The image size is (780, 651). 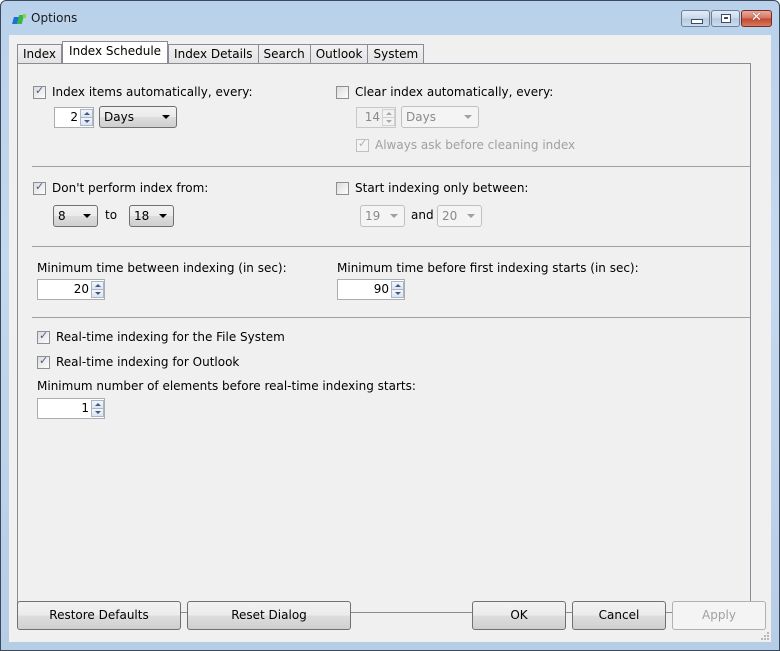 I want to click on window-title: Options, so click(x=54, y=18).